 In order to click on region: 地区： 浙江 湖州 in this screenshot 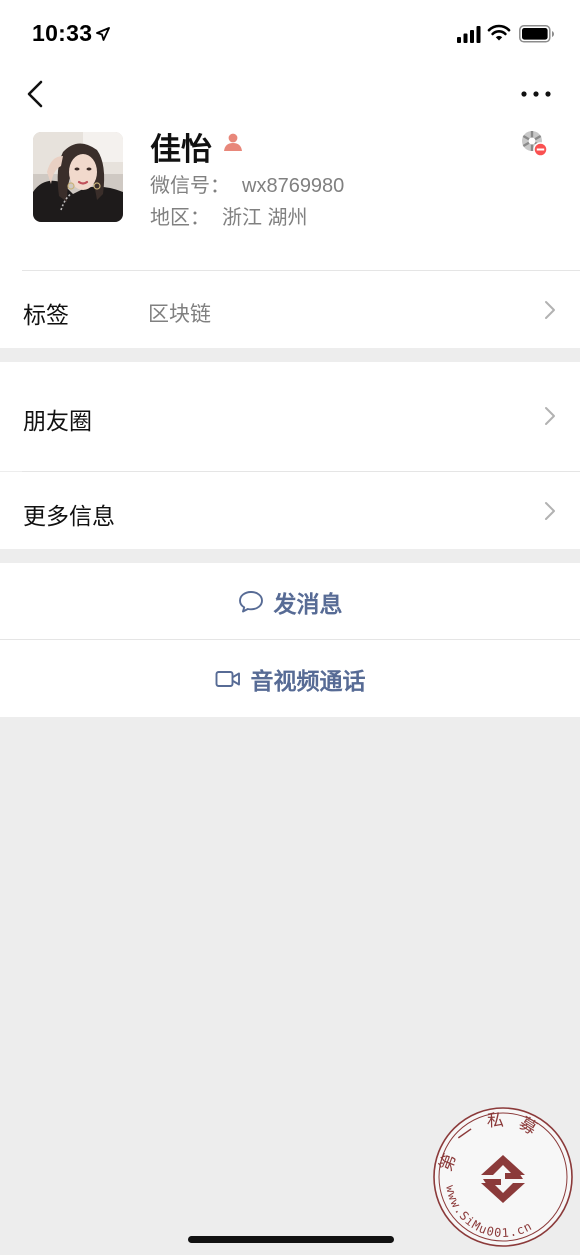, I will do `click(229, 215)`.